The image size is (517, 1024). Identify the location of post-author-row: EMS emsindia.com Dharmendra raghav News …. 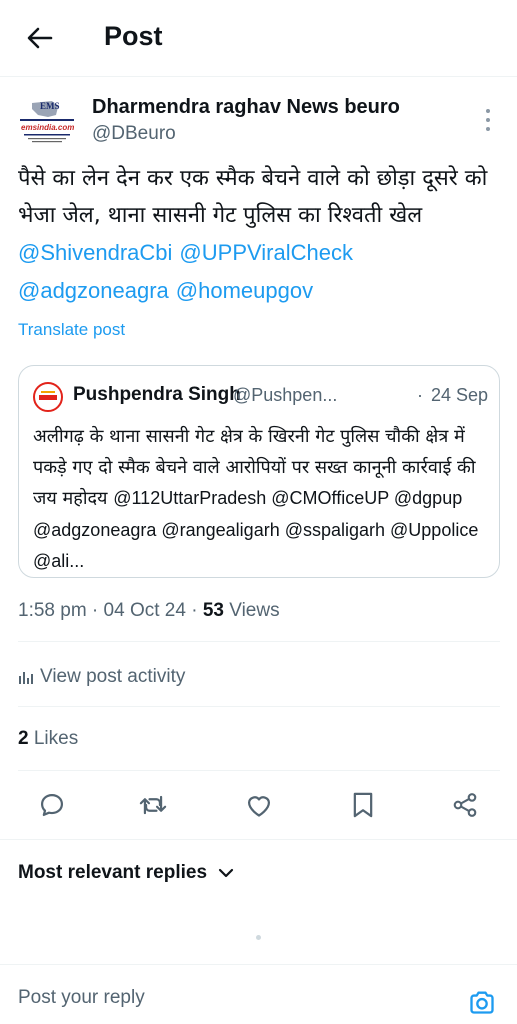
(259, 123).